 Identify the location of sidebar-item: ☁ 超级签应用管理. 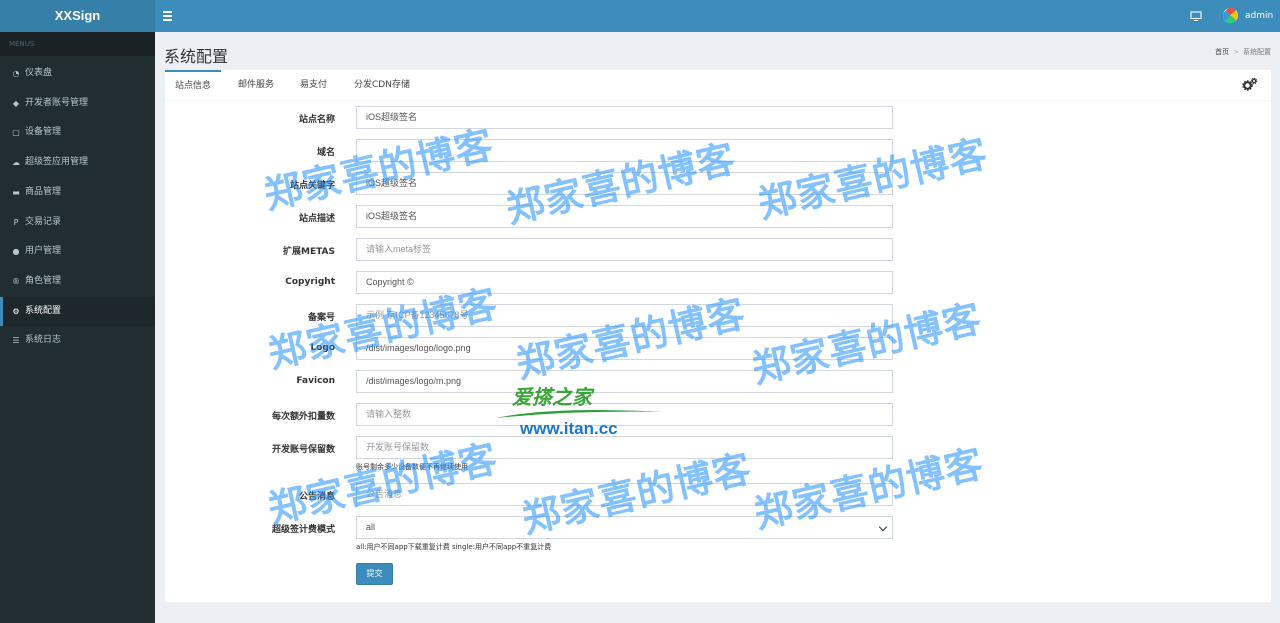
(77, 162).